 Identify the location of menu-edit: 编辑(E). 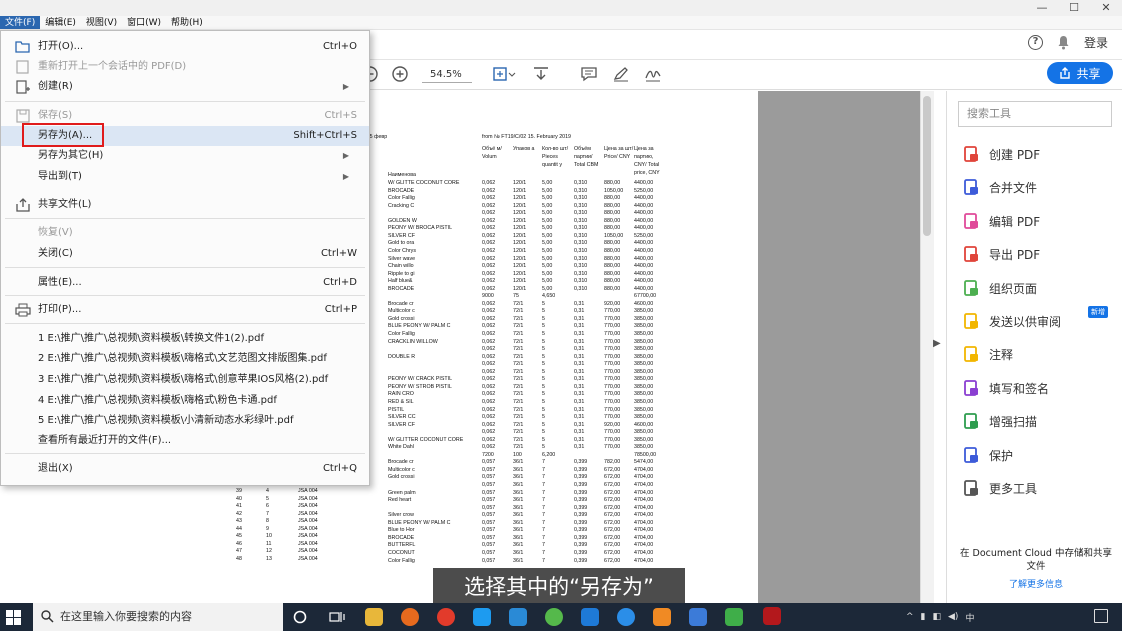
(60, 22).